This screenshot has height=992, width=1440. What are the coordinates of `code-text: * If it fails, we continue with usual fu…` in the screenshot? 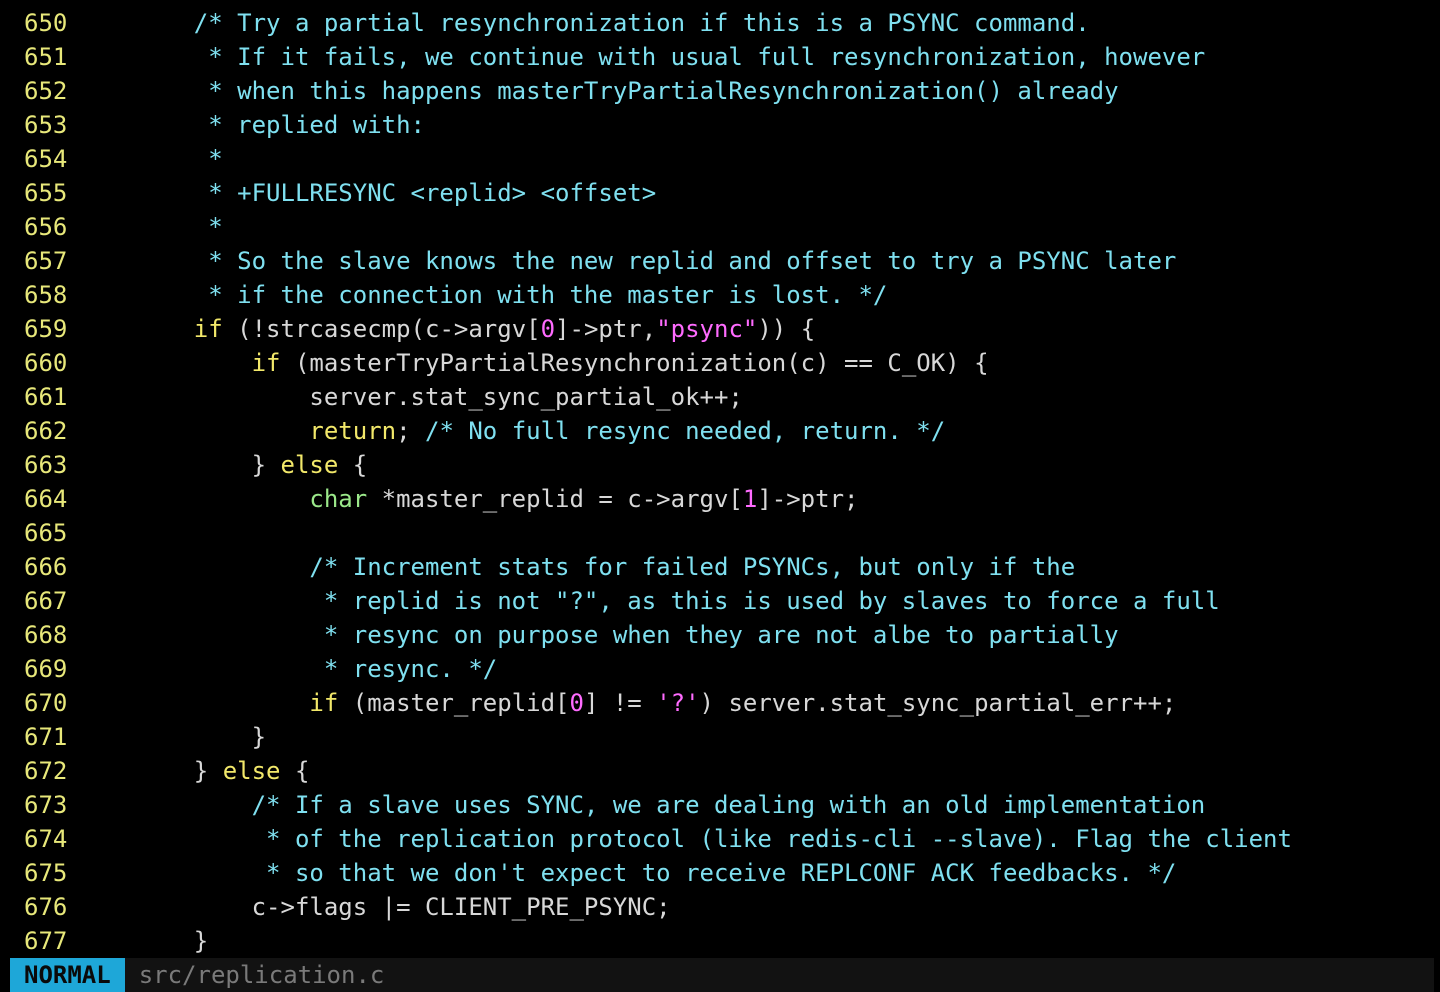 It's located at (670, 57).